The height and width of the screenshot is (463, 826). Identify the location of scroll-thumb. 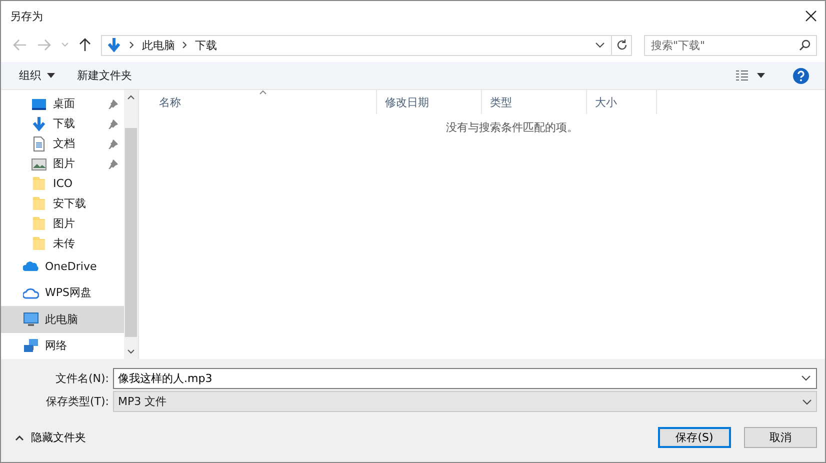
(131, 232).